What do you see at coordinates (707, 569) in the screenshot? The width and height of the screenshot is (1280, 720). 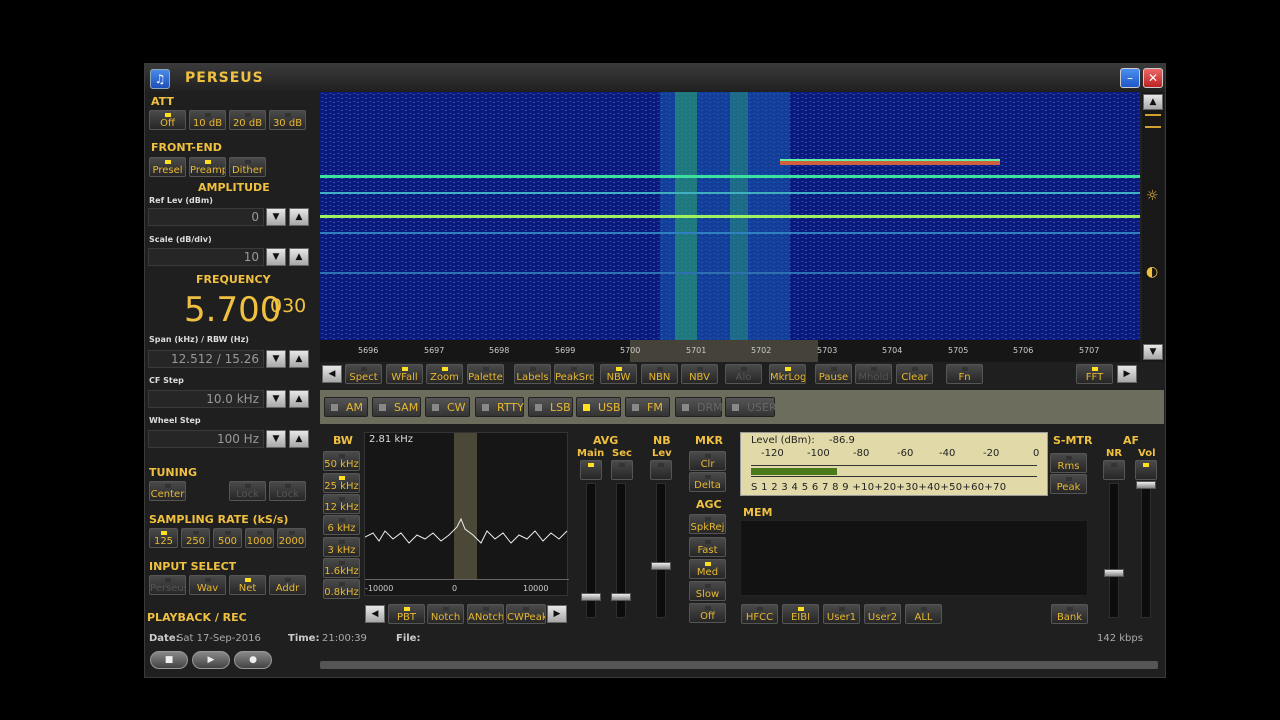 I see `agc-med-button: Med` at bounding box center [707, 569].